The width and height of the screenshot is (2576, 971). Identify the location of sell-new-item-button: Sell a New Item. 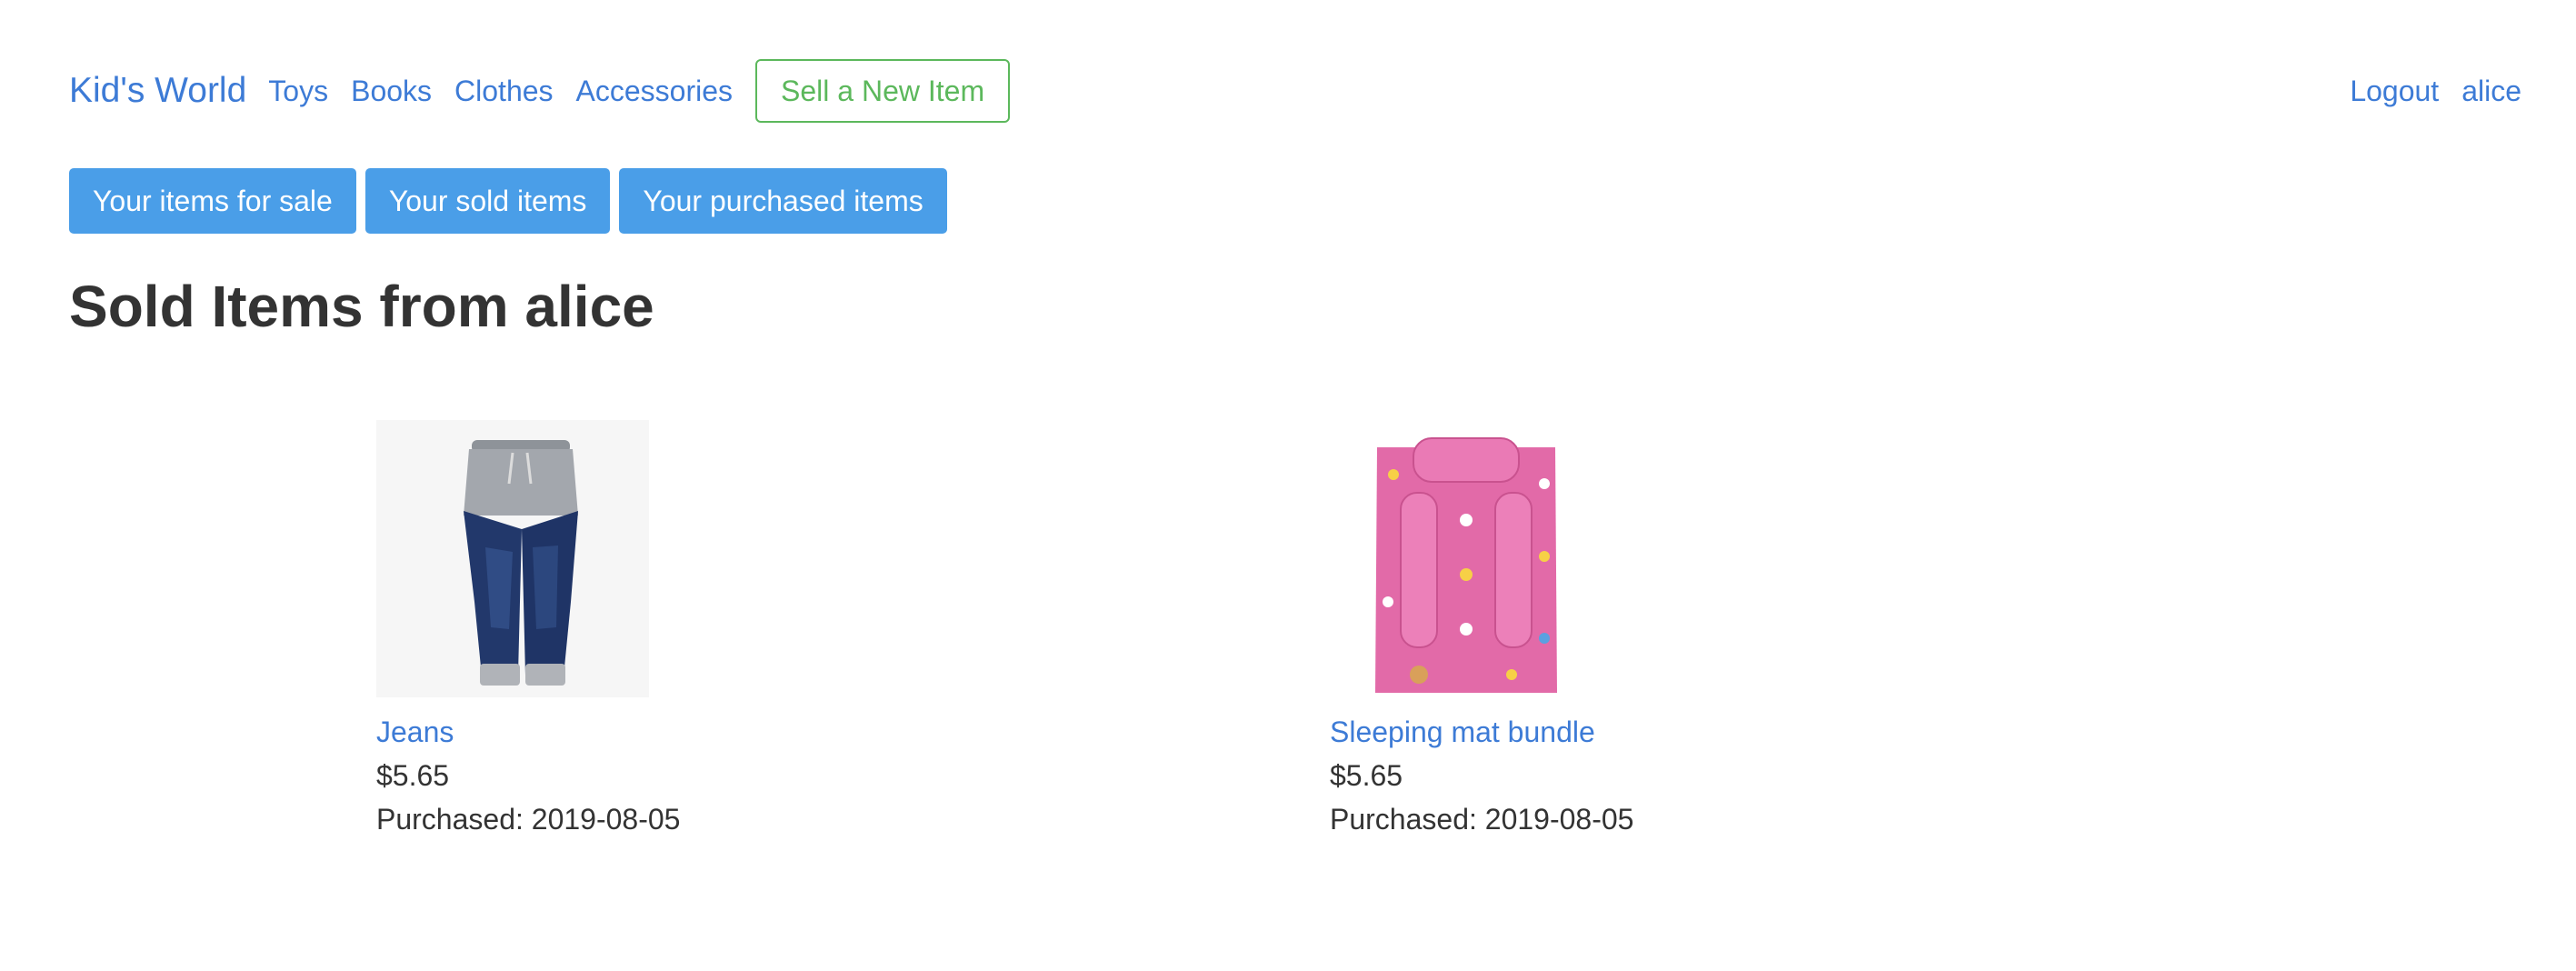
(883, 91).